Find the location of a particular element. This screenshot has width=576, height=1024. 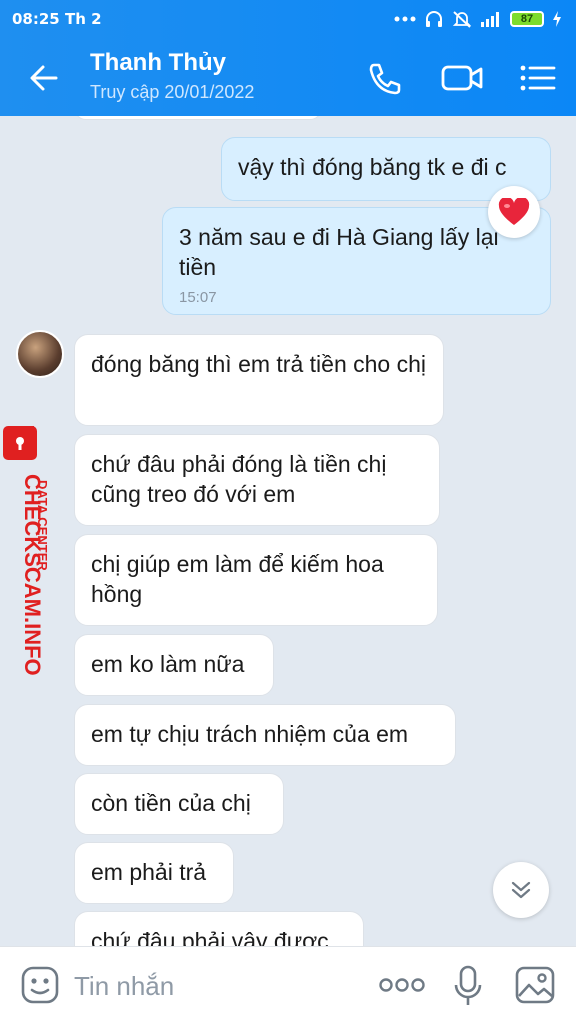

message-input: Tin nhắn is located at coordinates (124, 986).